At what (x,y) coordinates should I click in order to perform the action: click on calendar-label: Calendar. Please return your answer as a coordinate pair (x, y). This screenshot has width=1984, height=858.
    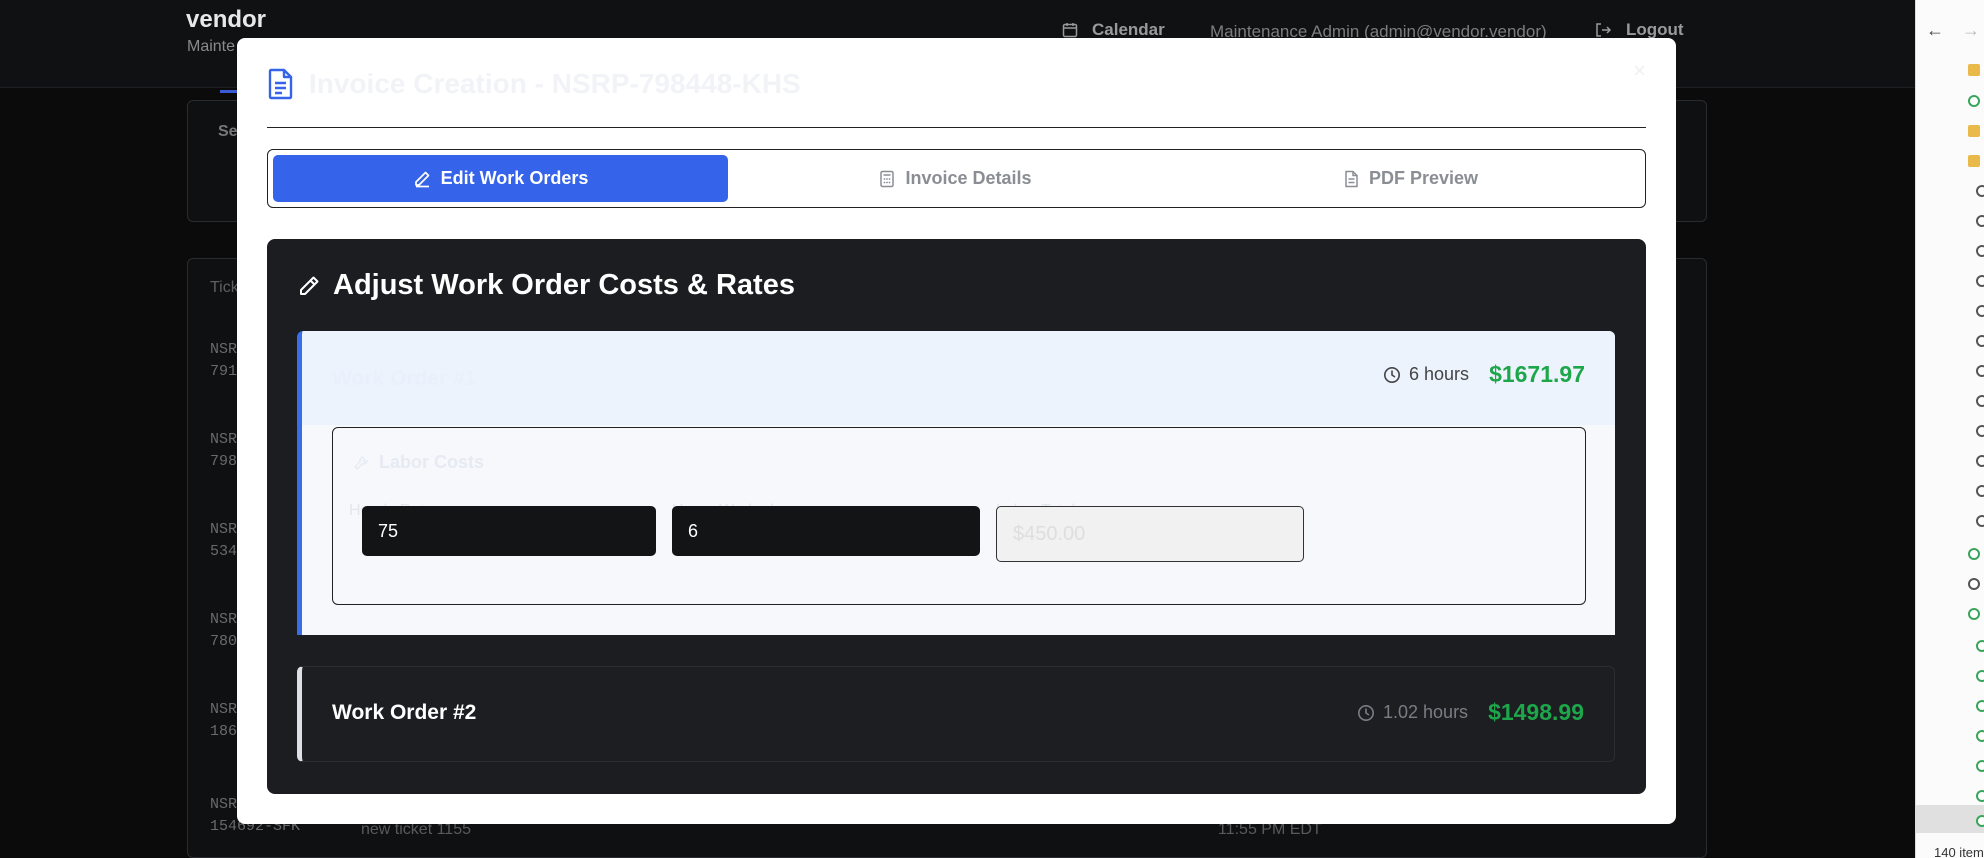
    Looking at the image, I should click on (1128, 29).